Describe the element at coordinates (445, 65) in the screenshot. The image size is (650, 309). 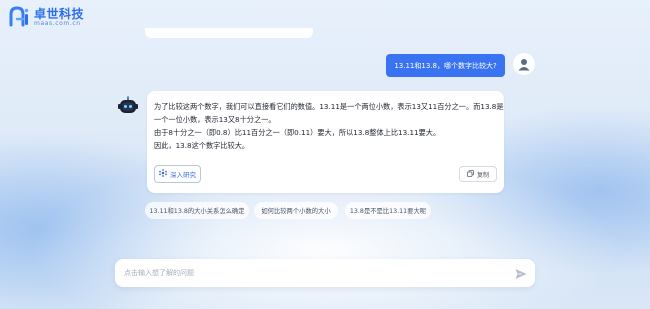
I see `user-message-bubble: 13.11和13.8，哪个数字比较大?` at that location.